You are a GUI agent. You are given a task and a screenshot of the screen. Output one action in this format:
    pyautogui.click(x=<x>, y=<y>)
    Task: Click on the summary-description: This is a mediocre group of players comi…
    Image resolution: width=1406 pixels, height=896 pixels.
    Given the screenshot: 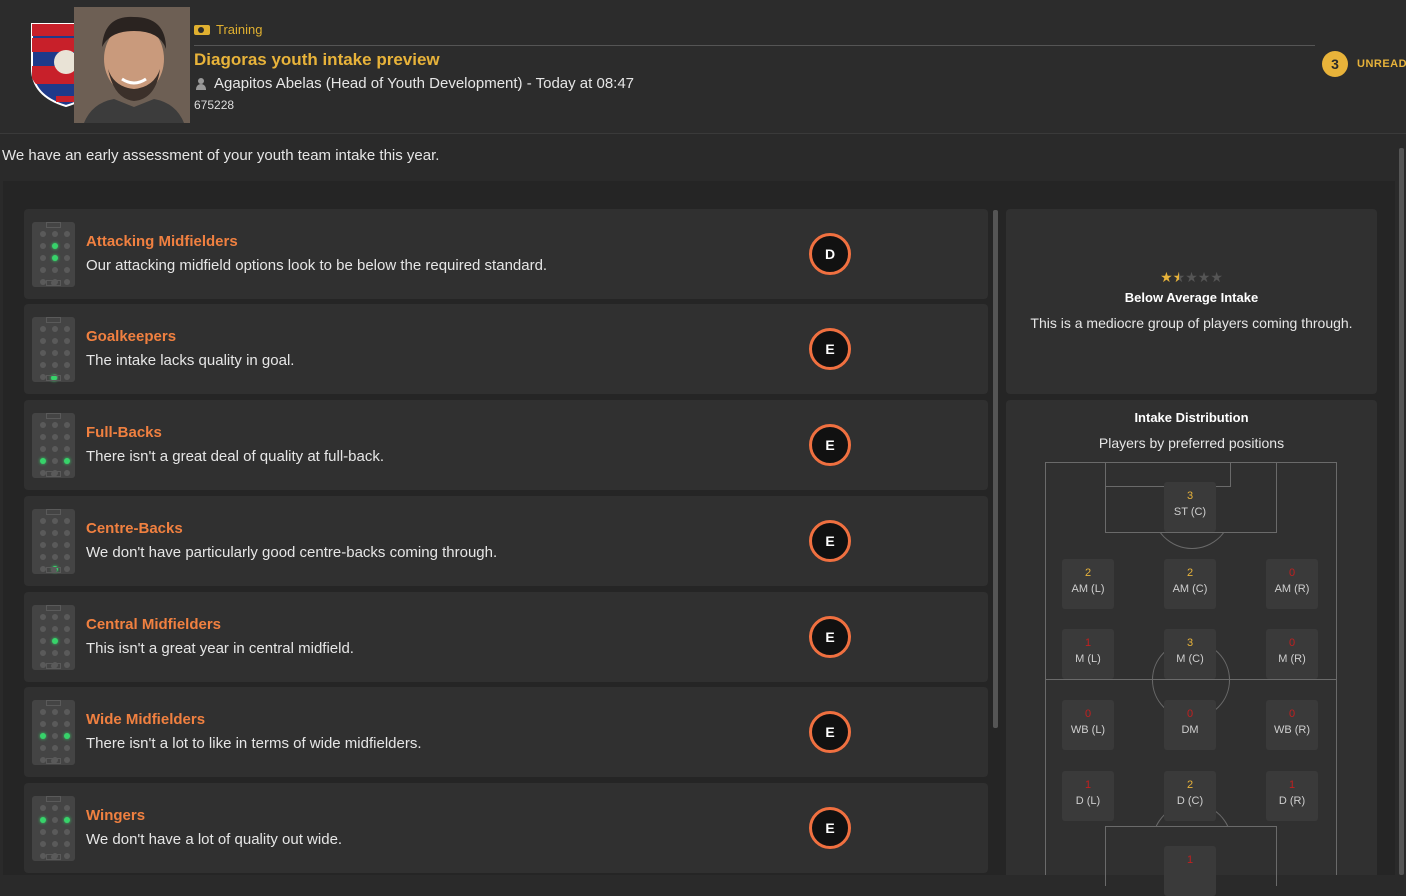 What is the action you would take?
    pyautogui.click(x=1191, y=323)
    